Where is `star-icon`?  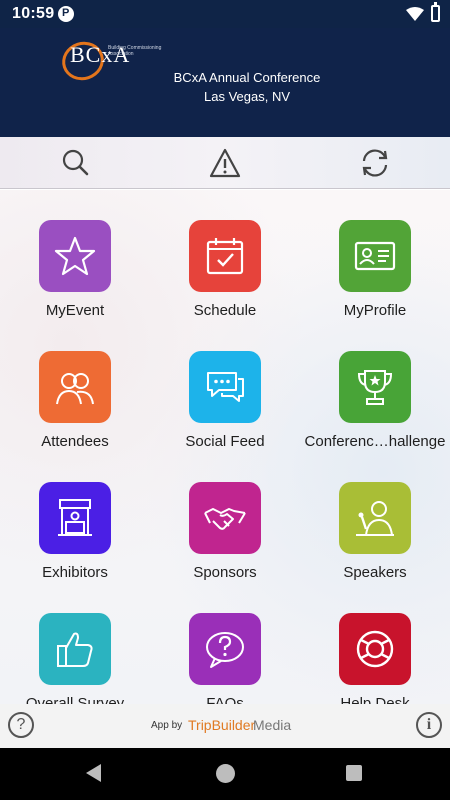
star-icon is located at coordinates (75, 256).